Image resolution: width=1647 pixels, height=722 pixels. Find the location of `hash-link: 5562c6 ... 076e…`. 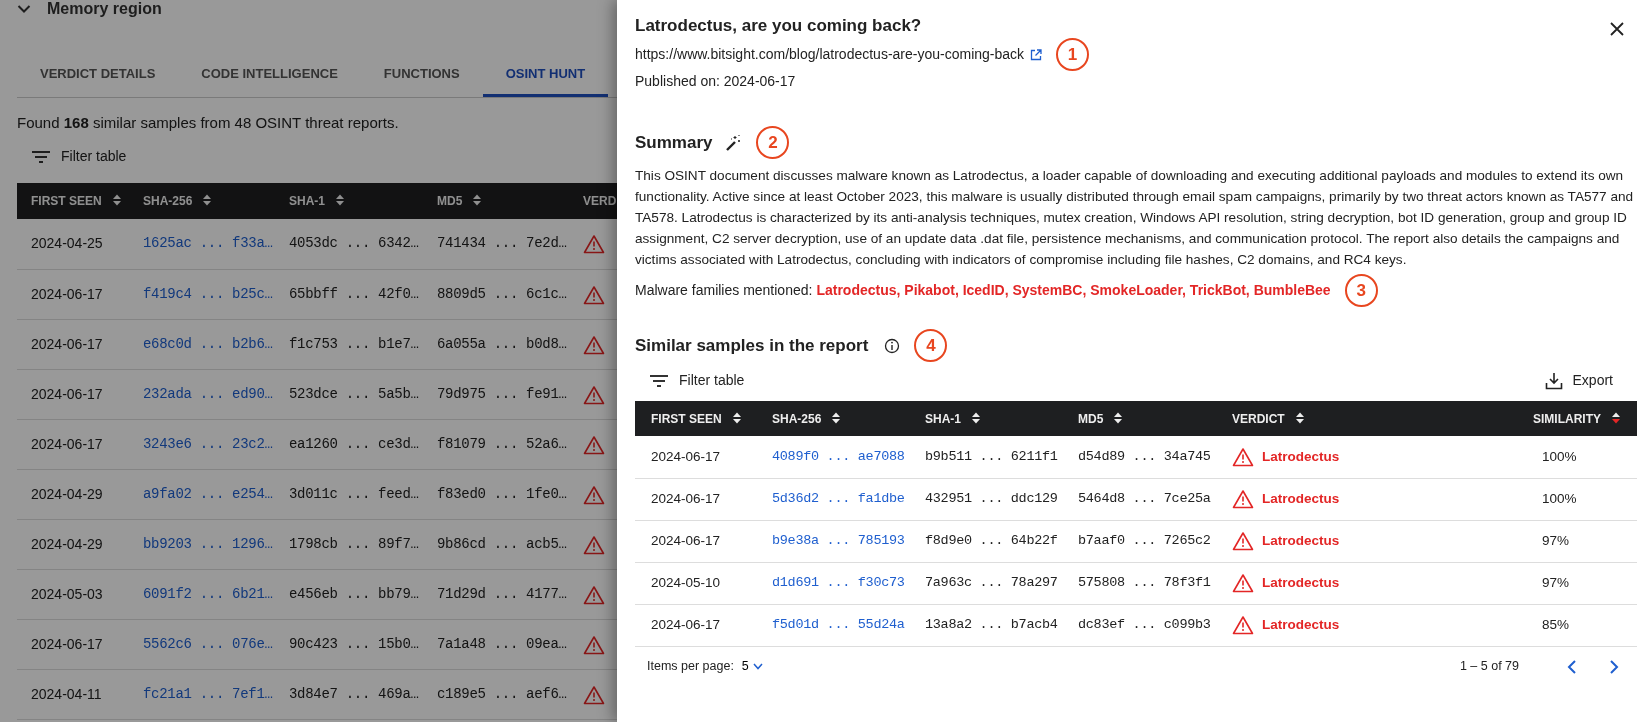

hash-link: 5562c6 ... 076e… is located at coordinates (208, 643).